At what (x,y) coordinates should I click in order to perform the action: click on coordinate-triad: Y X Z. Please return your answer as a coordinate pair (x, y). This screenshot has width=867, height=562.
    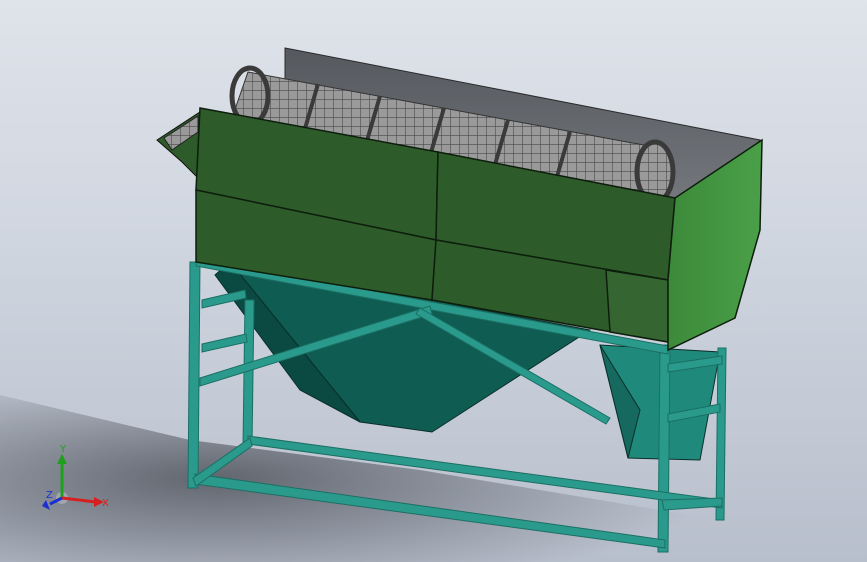
    Looking at the image, I should click on (75, 477).